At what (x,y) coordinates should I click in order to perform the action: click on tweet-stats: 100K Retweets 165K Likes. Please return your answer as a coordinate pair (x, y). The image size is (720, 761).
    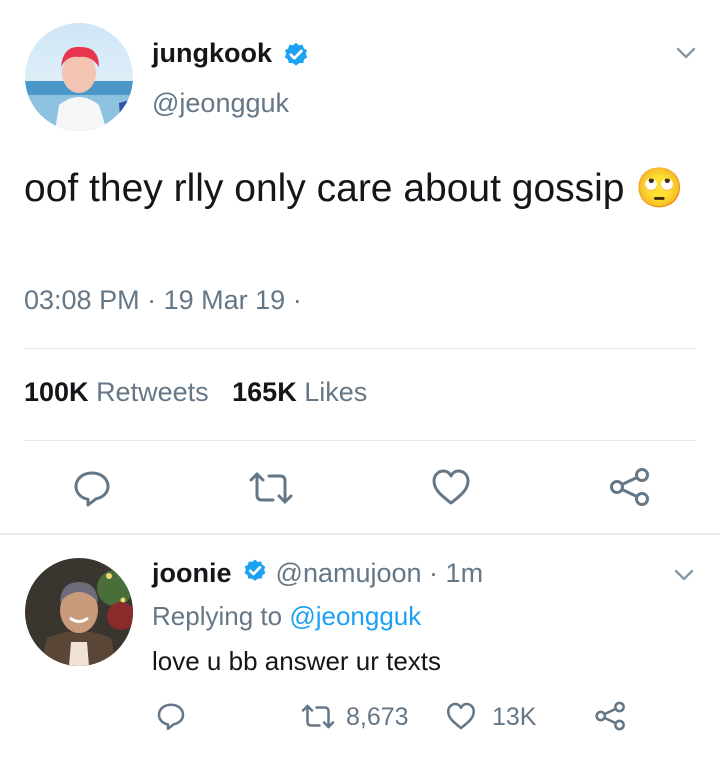
    Looking at the image, I should click on (195, 392).